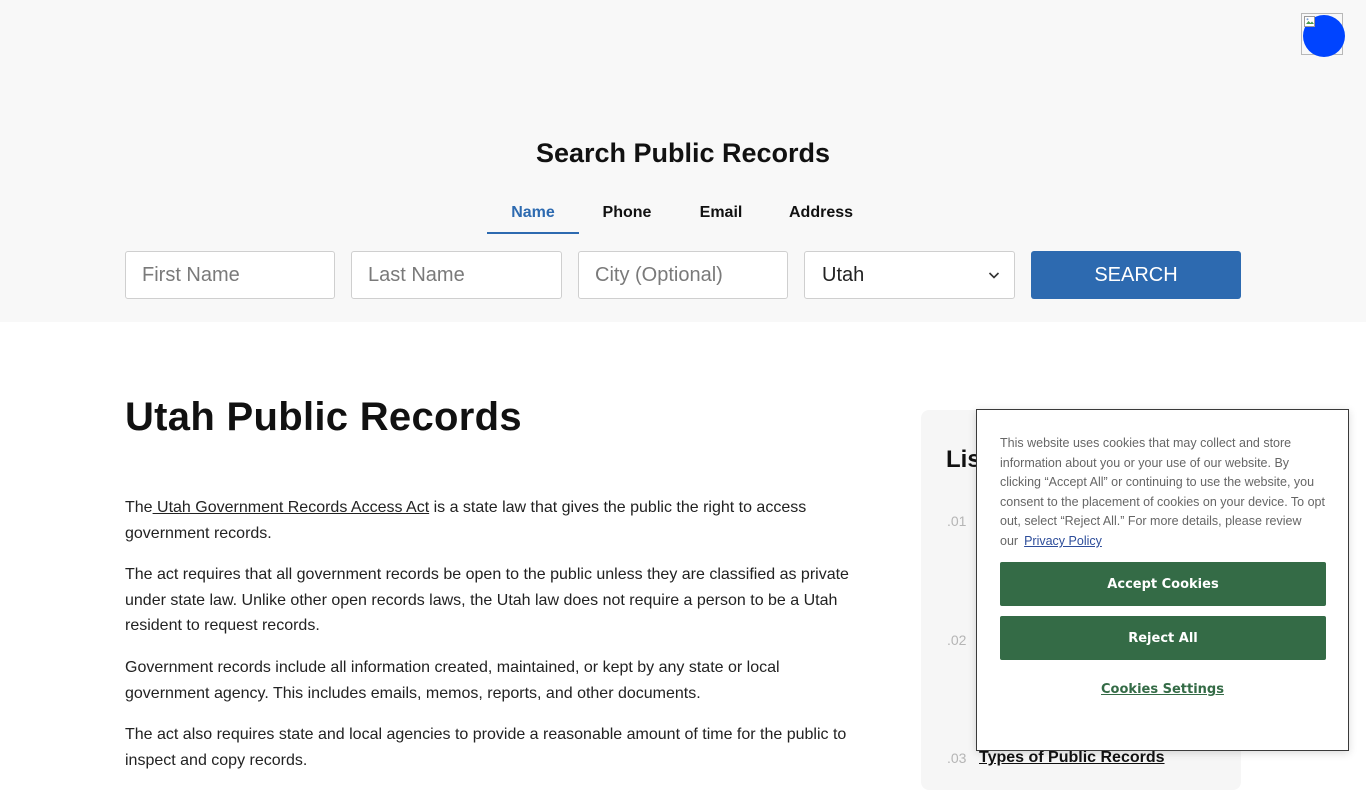  What do you see at coordinates (1136, 275) in the screenshot?
I see `search-button: SEARCH` at bounding box center [1136, 275].